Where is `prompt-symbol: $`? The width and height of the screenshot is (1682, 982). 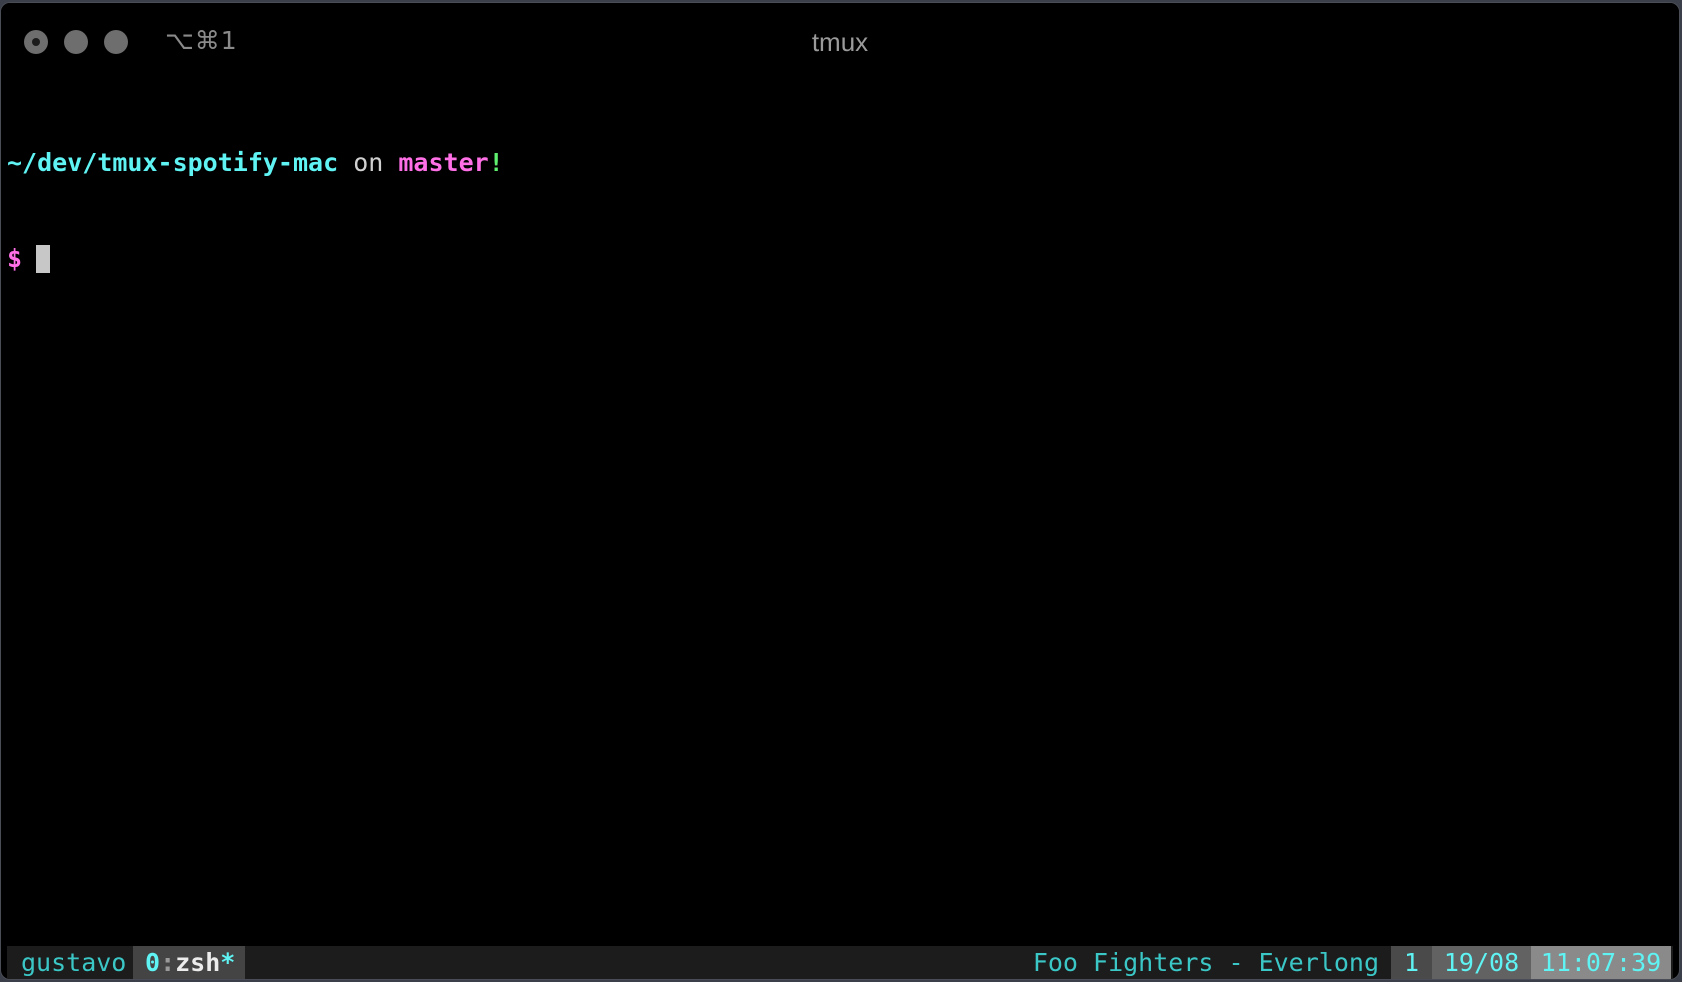 prompt-symbol: $ is located at coordinates (15, 258).